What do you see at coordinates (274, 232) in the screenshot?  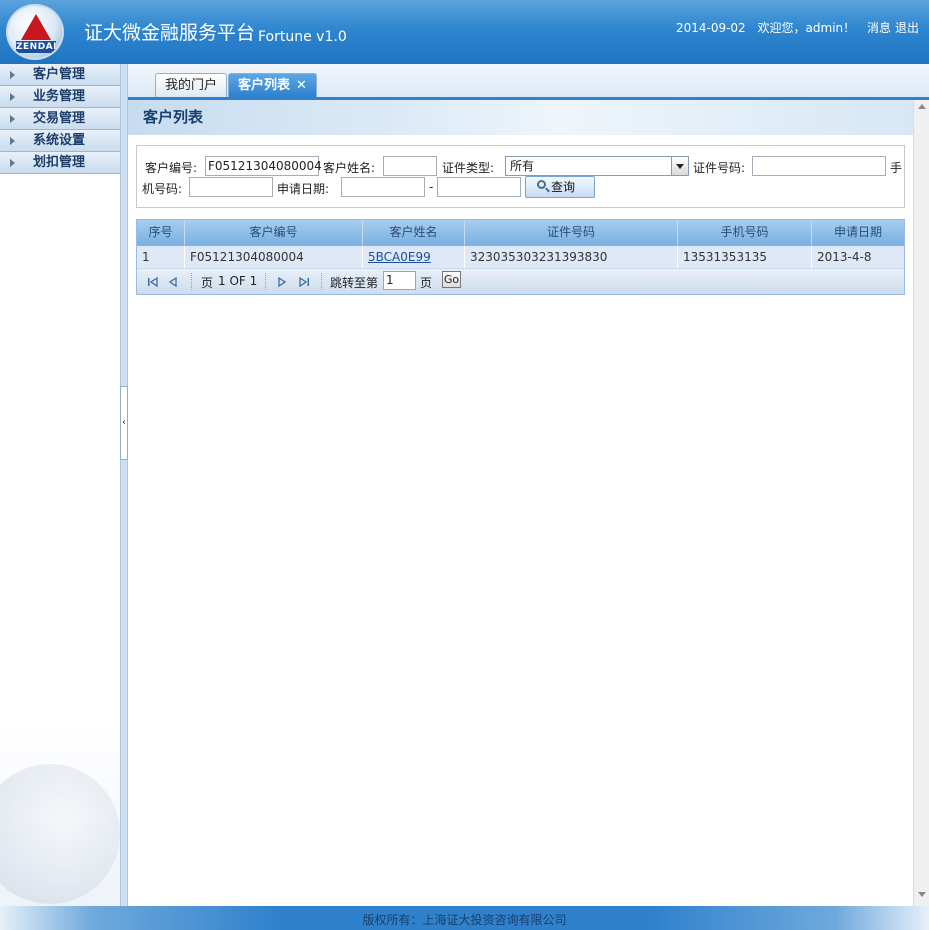 I see `column-header-customer-no: 客户编号` at bounding box center [274, 232].